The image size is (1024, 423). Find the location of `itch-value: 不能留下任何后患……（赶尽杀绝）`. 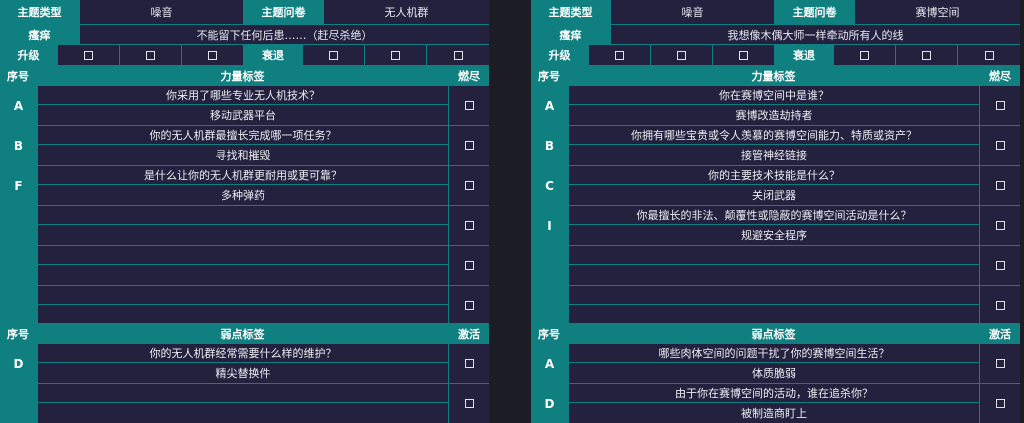

itch-value: 不能留下任何后患……（赶尽杀绝） is located at coordinates (284, 34).